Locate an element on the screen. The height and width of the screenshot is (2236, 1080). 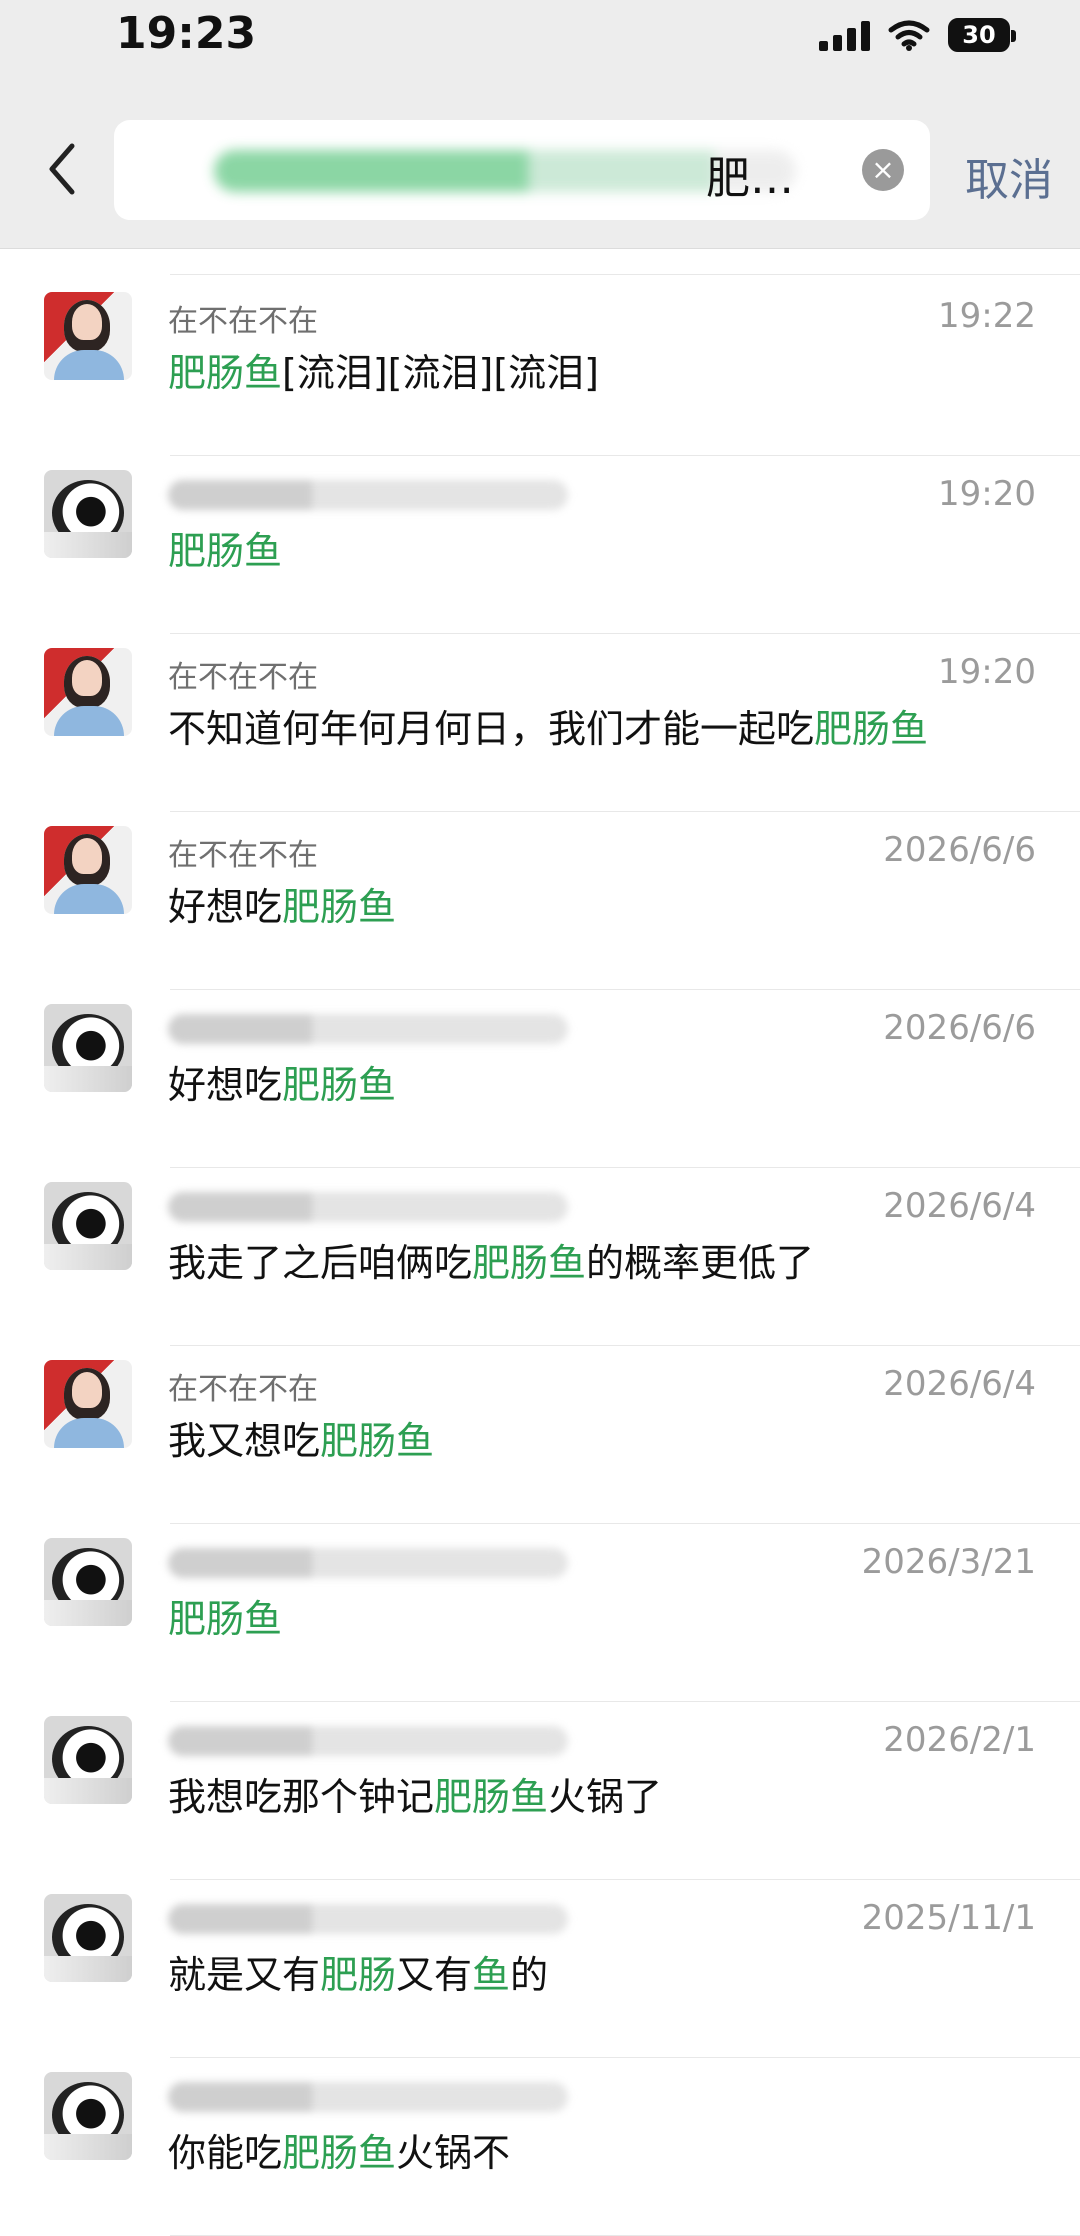
message-segment: 就是又有 is located at coordinates (244, 1975).